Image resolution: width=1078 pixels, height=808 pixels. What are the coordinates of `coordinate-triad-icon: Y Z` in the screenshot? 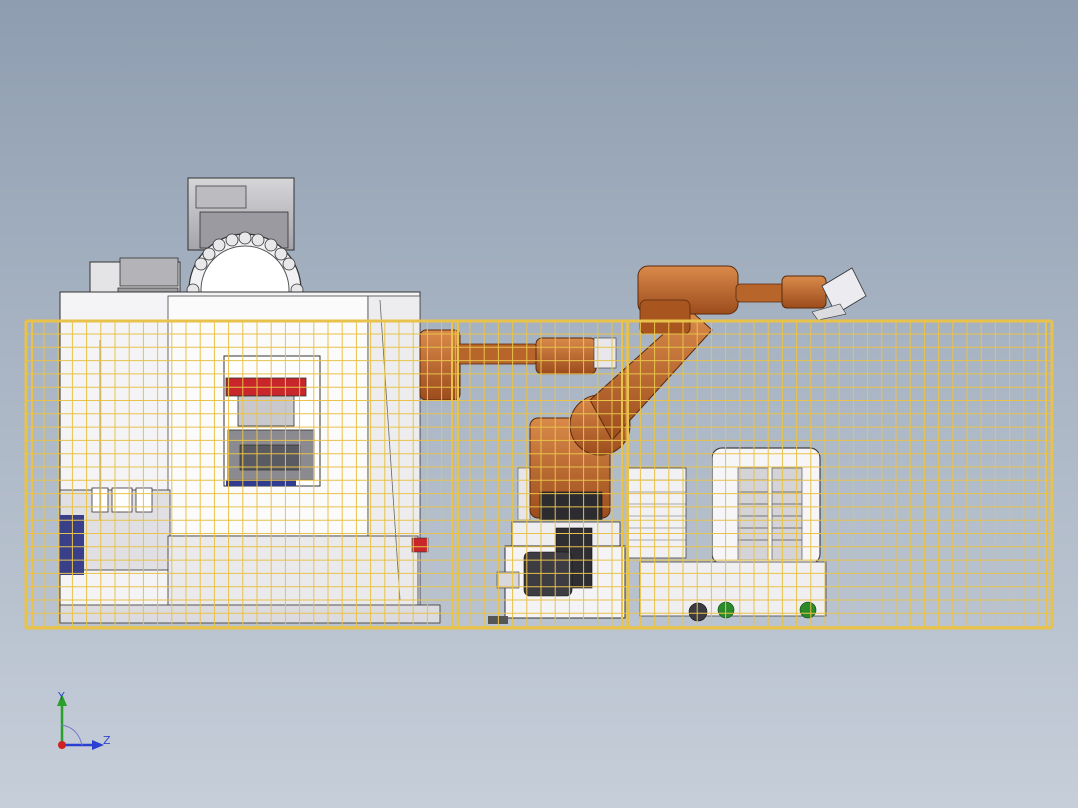 It's located at (84, 720).